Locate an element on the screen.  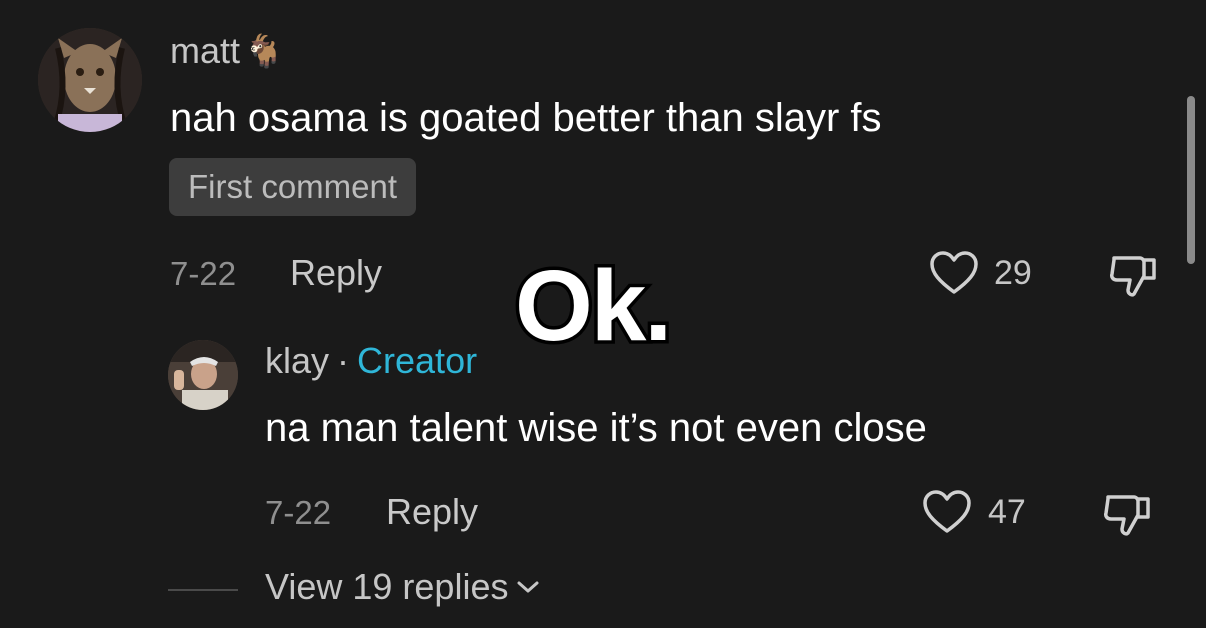
reply-date: 7-22 is located at coordinates (298, 512).